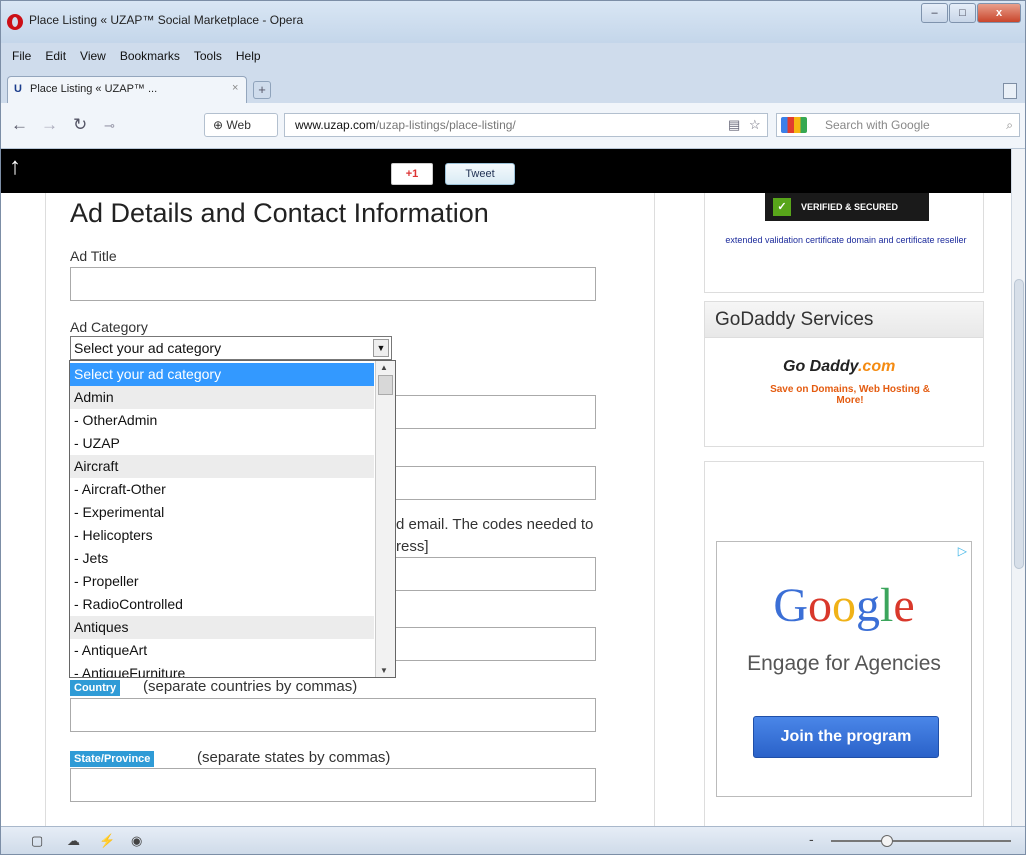 The image size is (1026, 855). Describe the element at coordinates (384, 670) in the screenshot. I see `scroll-down-icon: ▼` at that location.